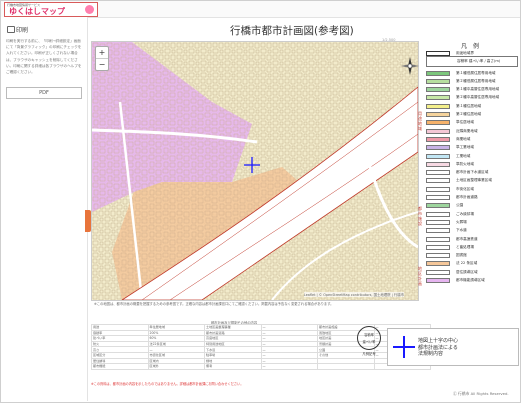 The width and height of the screenshot is (521, 403). What do you see at coordinates (292, 31) in the screenshot?
I see `map-title: 行橋市都市計画図(参考図)` at bounding box center [292, 31].